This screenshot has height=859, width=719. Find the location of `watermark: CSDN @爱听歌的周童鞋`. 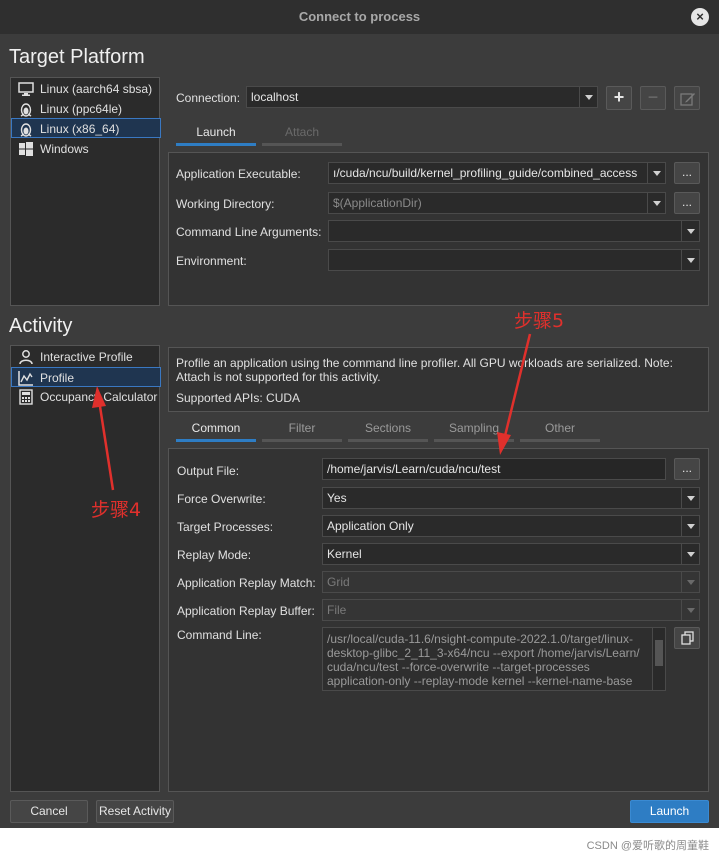

watermark: CSDN @爱听歌的周童鞋 is located at coordinates (647, 846).